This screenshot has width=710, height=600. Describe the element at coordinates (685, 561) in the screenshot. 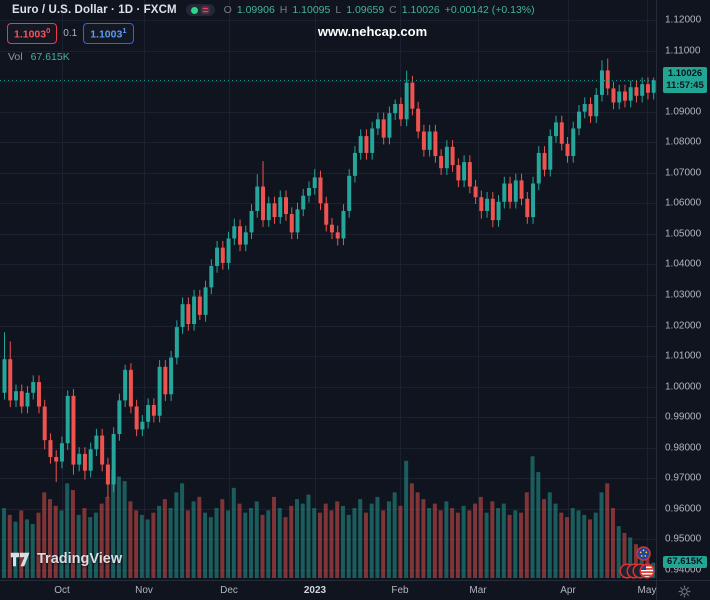

I see `last-volume-tag: 67.615K` at that location.